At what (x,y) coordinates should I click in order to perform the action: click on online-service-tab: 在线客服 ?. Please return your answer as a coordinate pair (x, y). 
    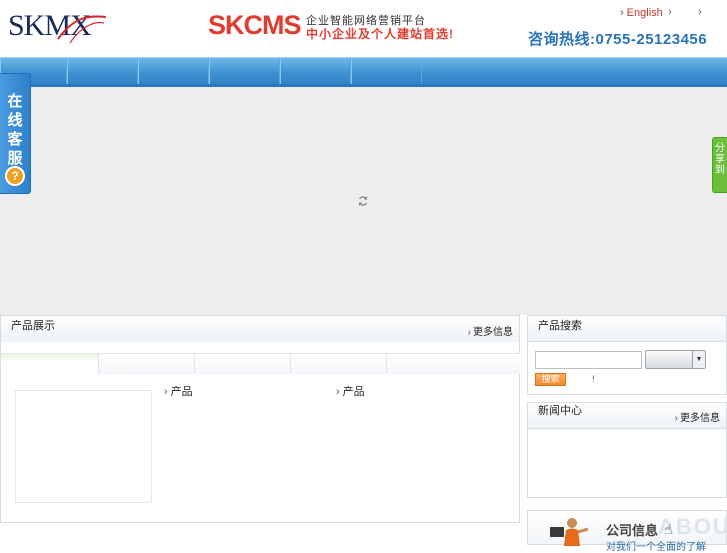
    Looking at the image, I should click on (15, 133).